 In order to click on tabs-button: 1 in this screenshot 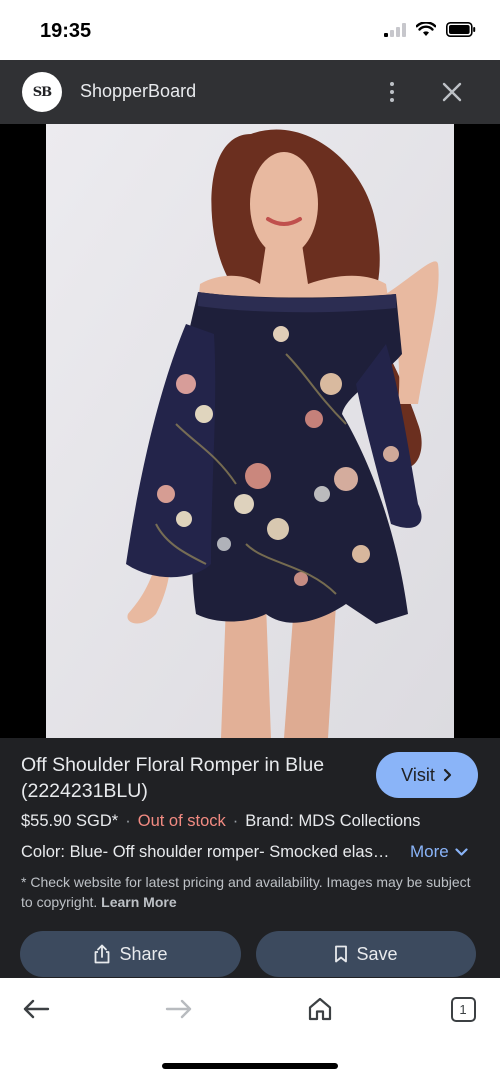, I will do `click(463, 1009)`.